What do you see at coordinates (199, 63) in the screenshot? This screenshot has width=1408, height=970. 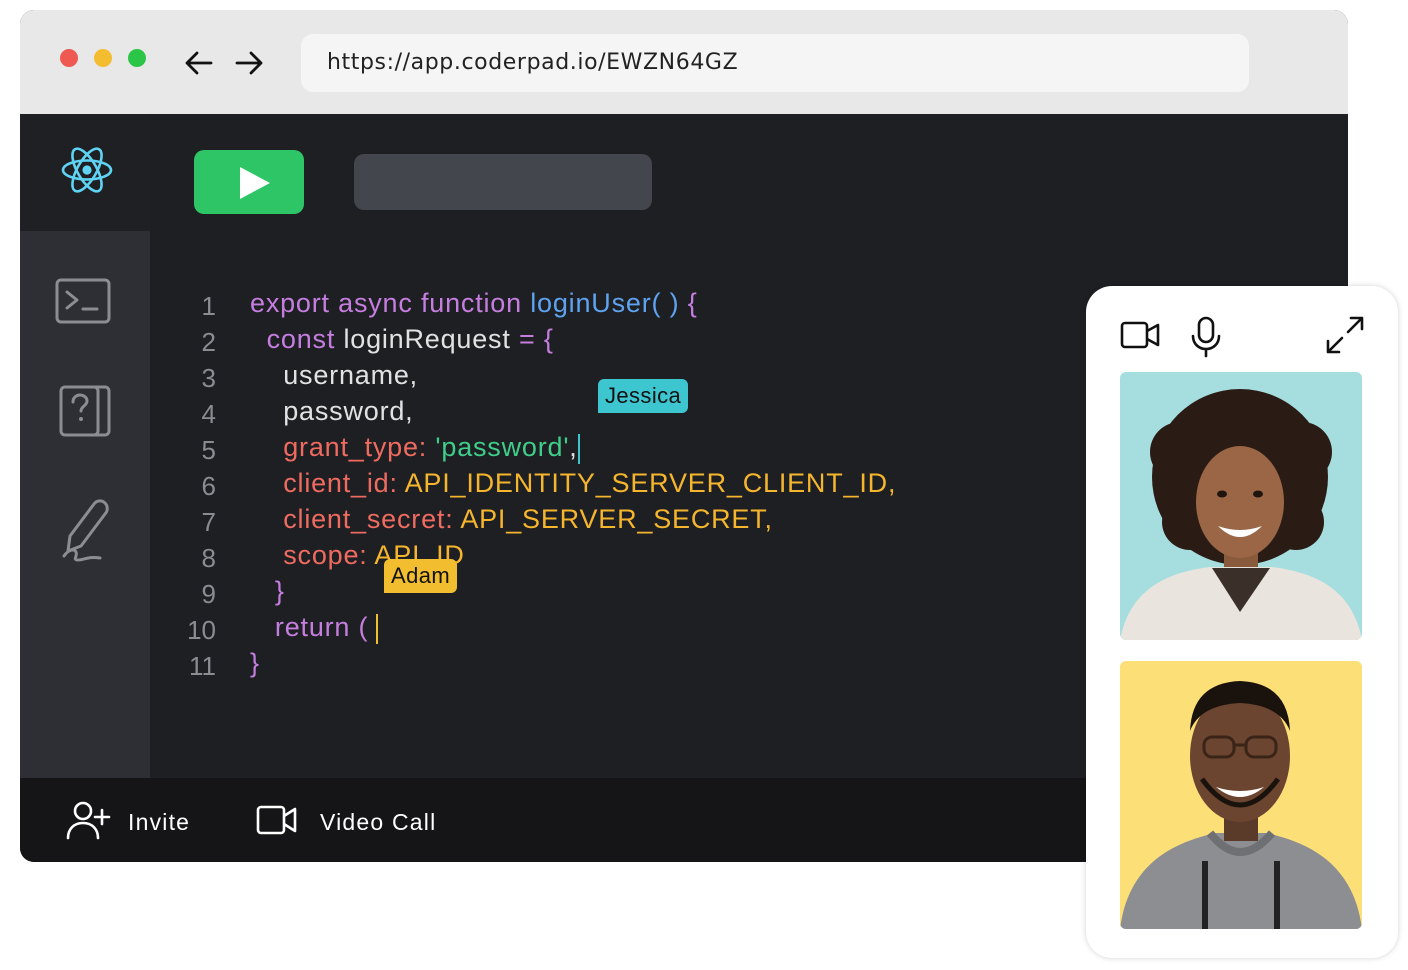 I see `back-arrow-icon` at bounding box center [199, 63].